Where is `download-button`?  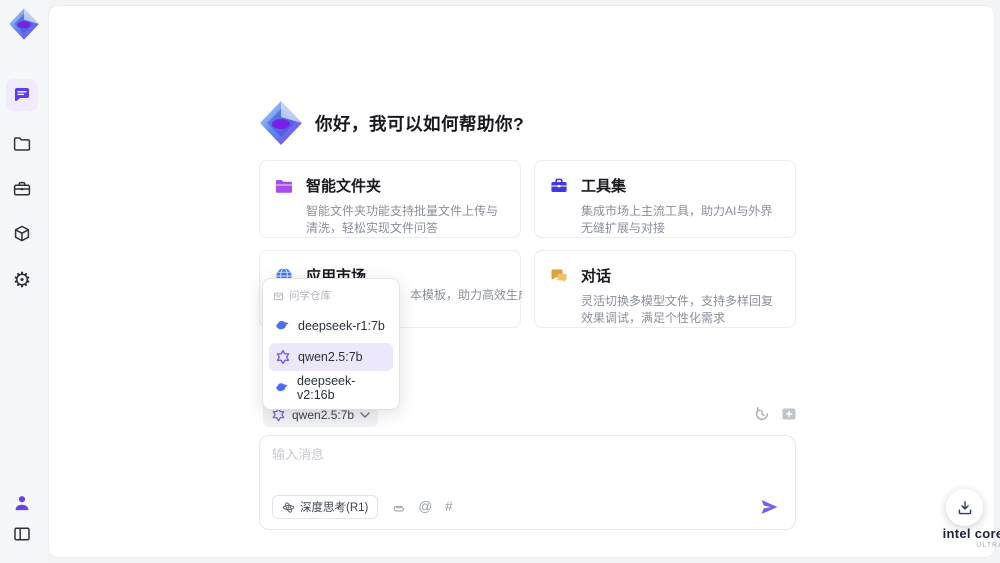
download-button is located at coordinates (964, 507).